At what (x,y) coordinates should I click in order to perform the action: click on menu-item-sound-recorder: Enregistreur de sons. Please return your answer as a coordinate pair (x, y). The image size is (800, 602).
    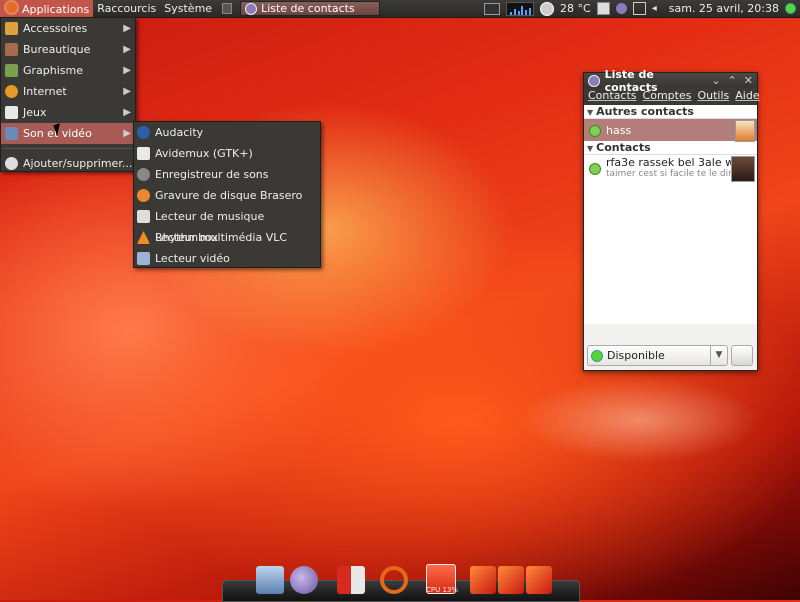
    Looking at the image, I should click on (227, 174).